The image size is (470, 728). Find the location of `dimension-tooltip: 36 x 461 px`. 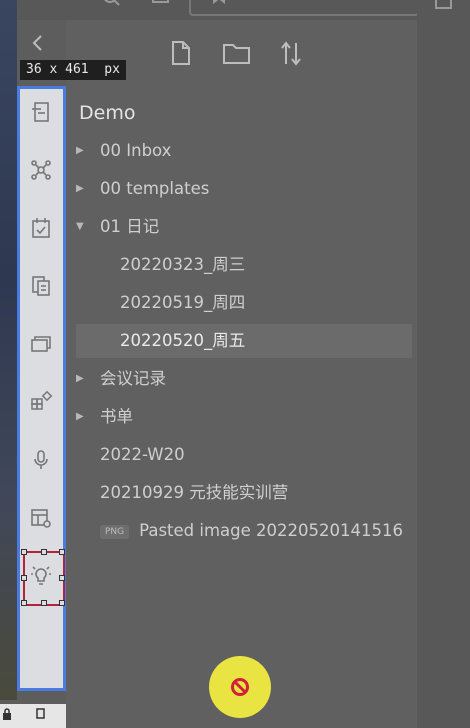

dimension-tooltip: 36 x 461 px is located at coordinates (73, 70).